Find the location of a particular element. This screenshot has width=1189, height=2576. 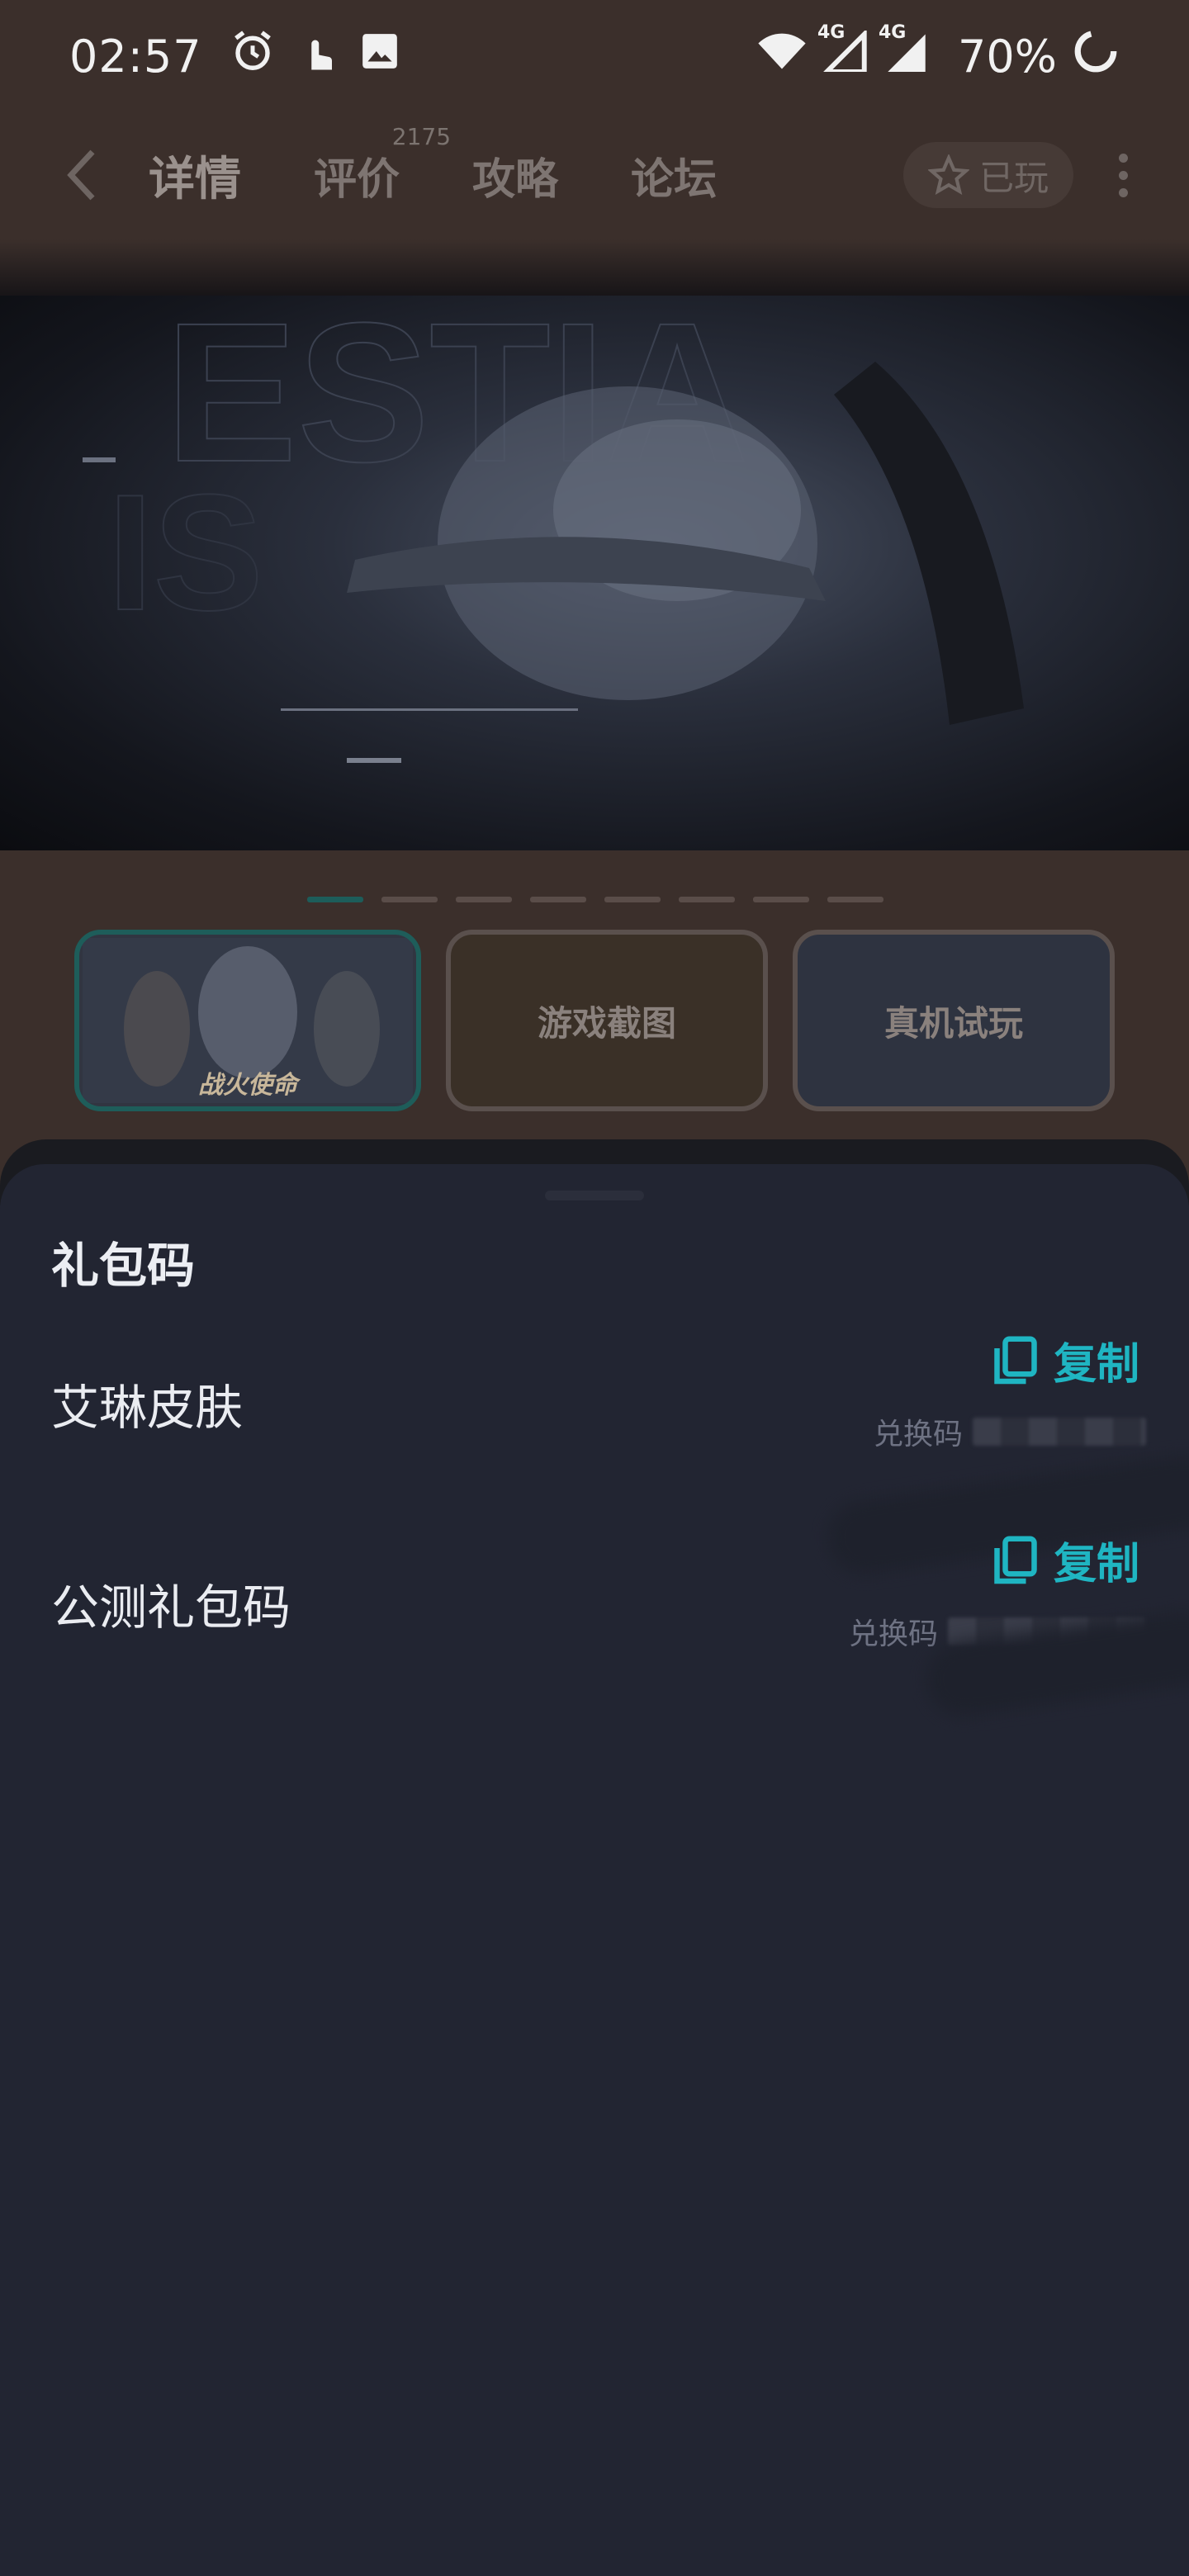

wifi-icon is located at coordinates (782, 57).